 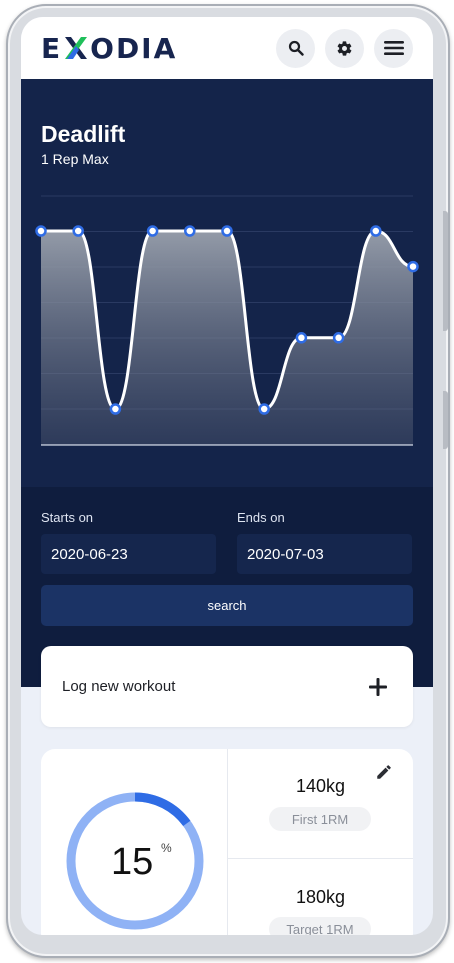 I want to click on logo-text-right: ODIA, so click(x=134, y=48).